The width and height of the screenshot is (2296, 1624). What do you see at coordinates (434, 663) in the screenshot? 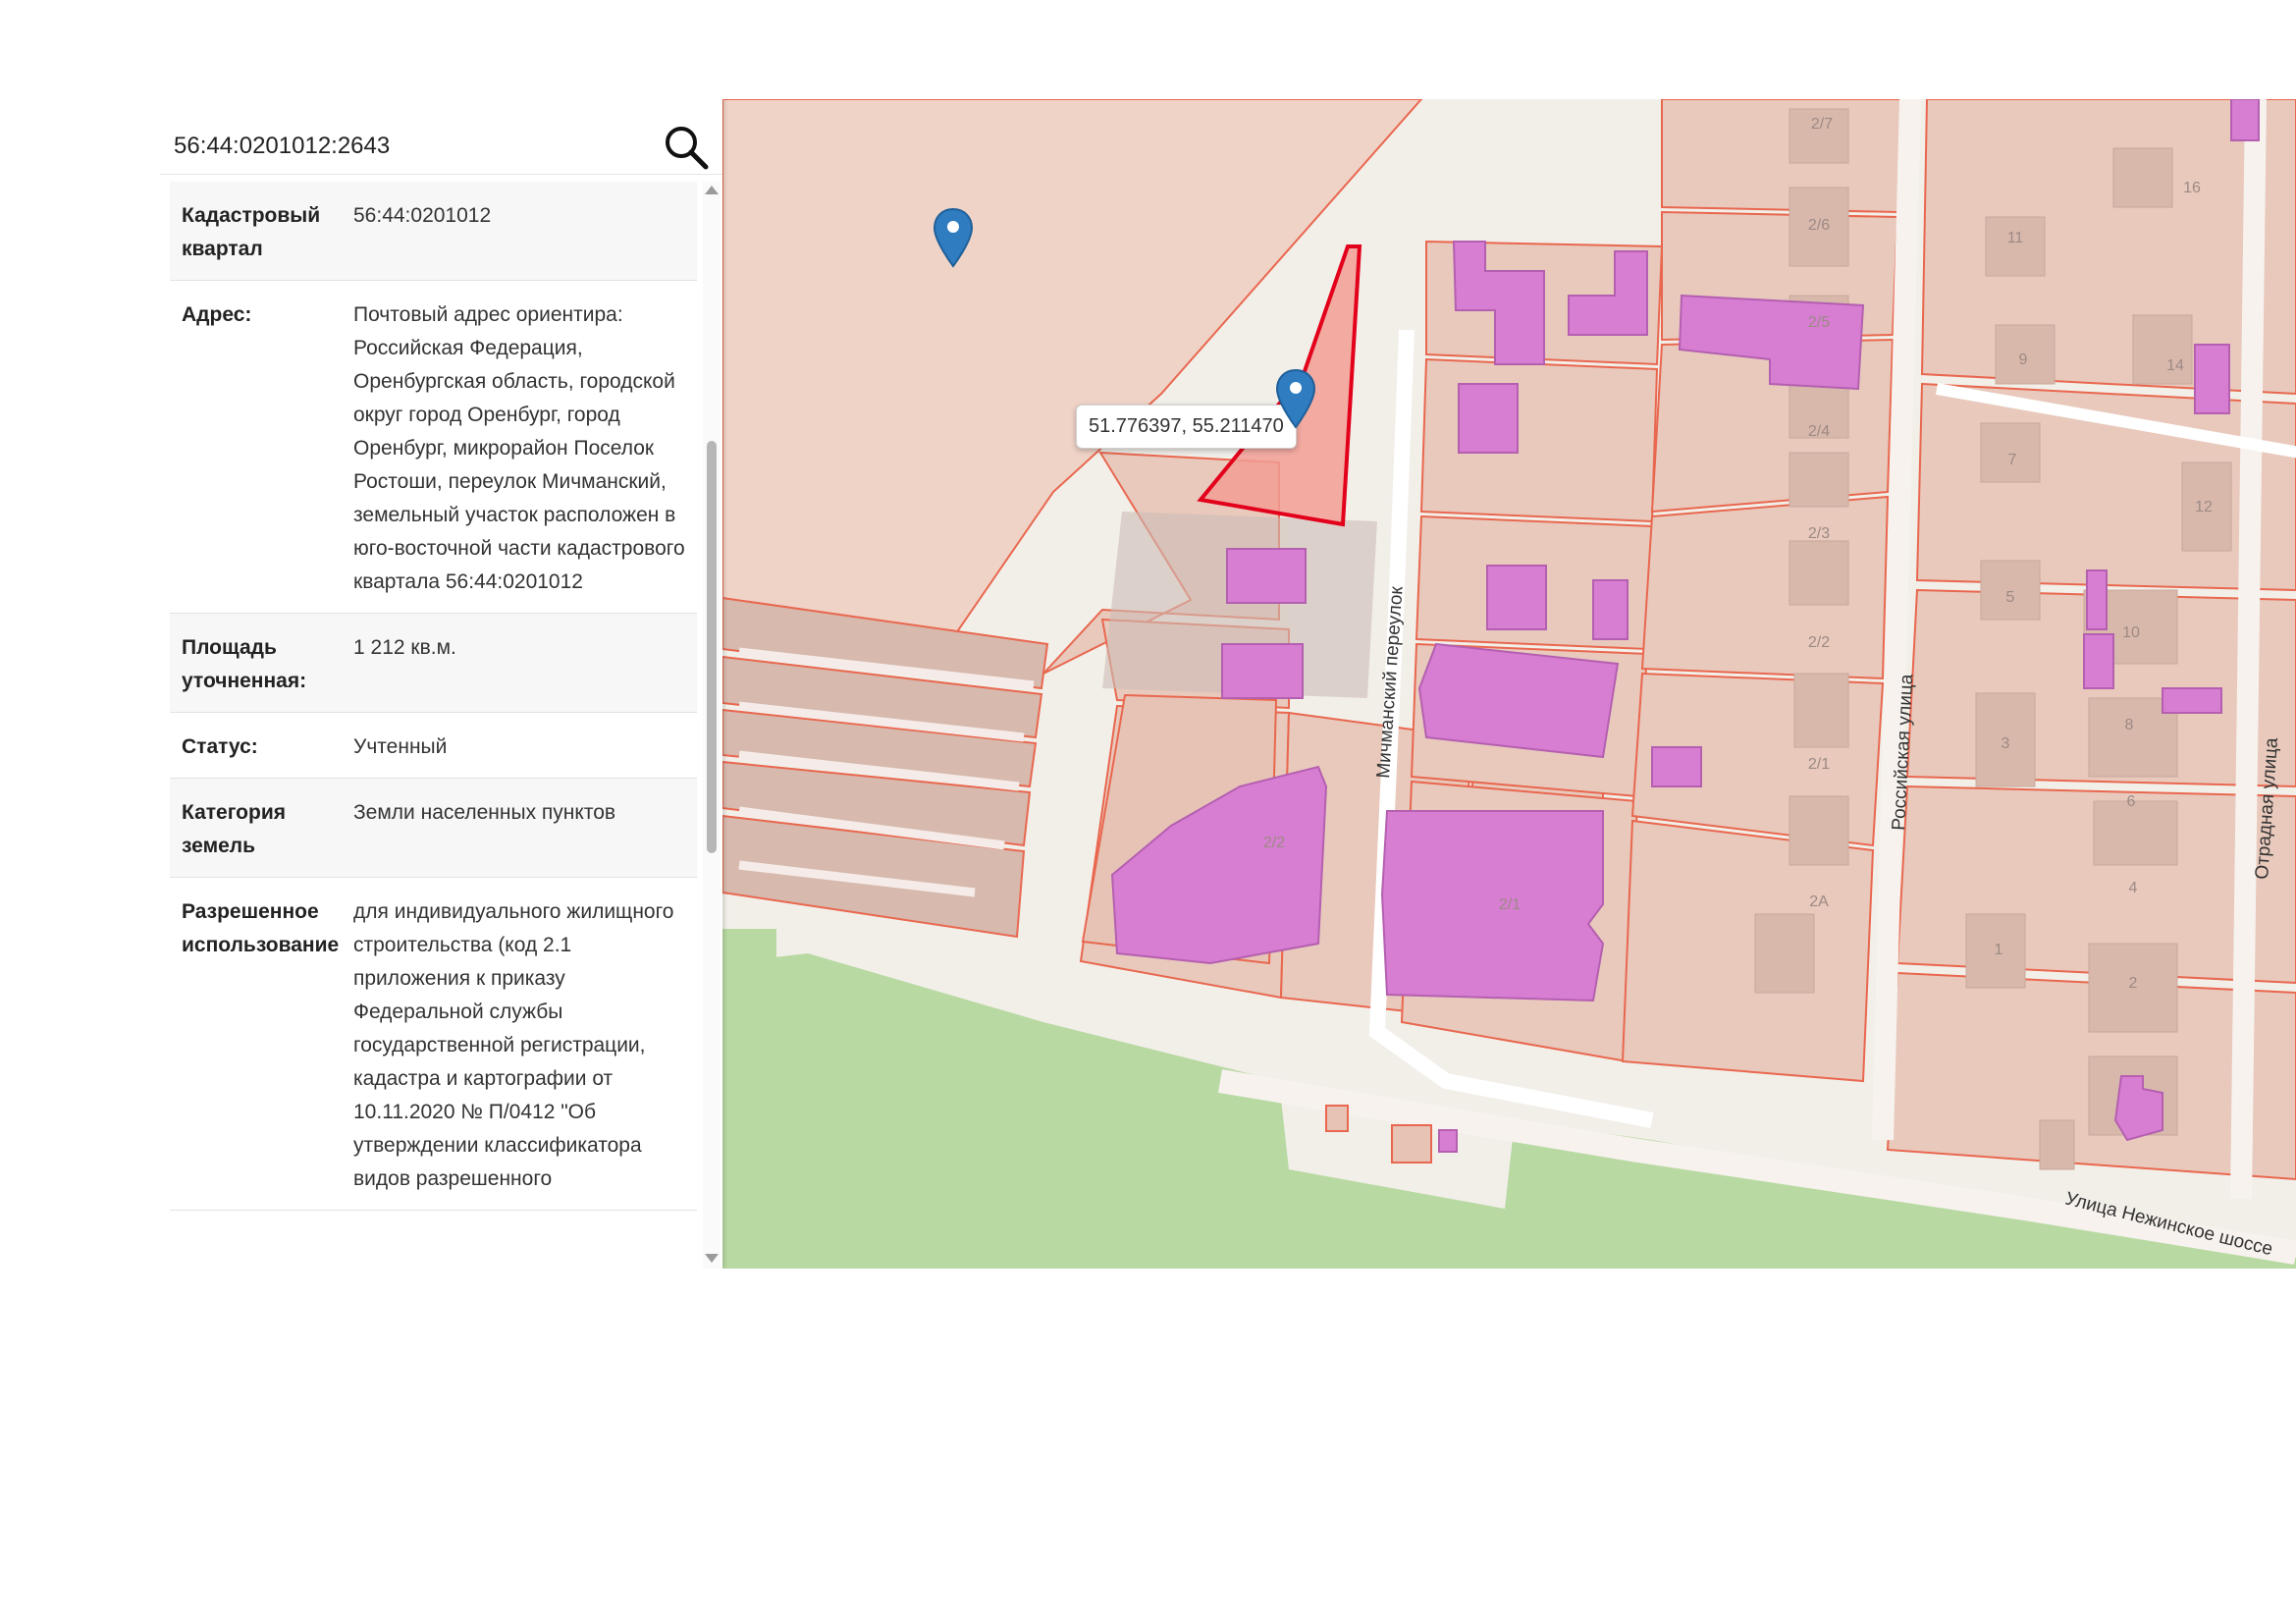
I see `info-row-area: Площадь уточненная: 1 212 кв.м.` at bounding box center [434, 663].